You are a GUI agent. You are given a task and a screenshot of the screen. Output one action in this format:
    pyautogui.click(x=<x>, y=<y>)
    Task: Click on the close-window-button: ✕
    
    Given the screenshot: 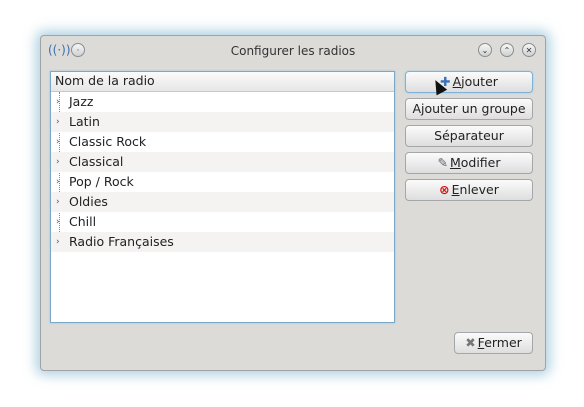 What is the action you would take?
    pyautogui.click(x=529, y=50)
    